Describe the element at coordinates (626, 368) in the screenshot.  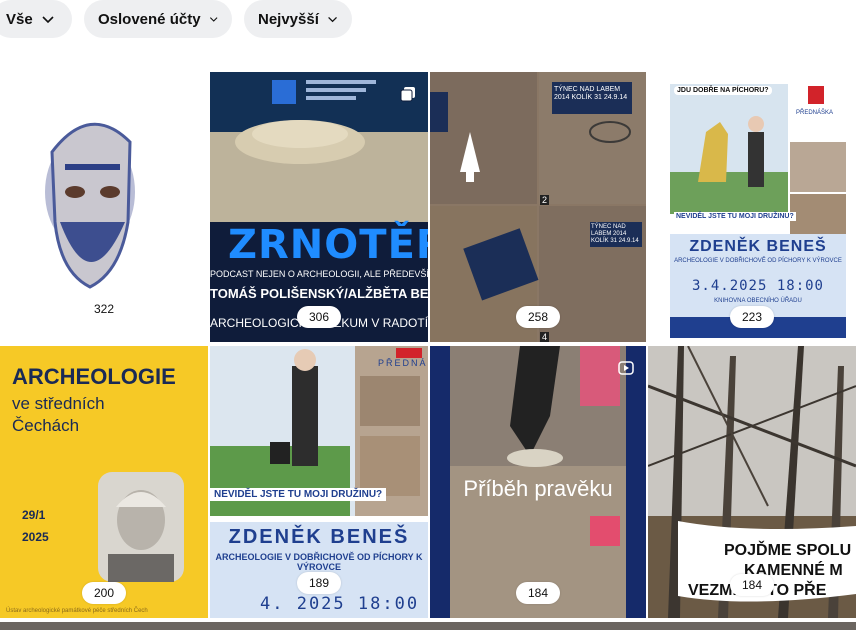
I see `reel-icon` at that location.